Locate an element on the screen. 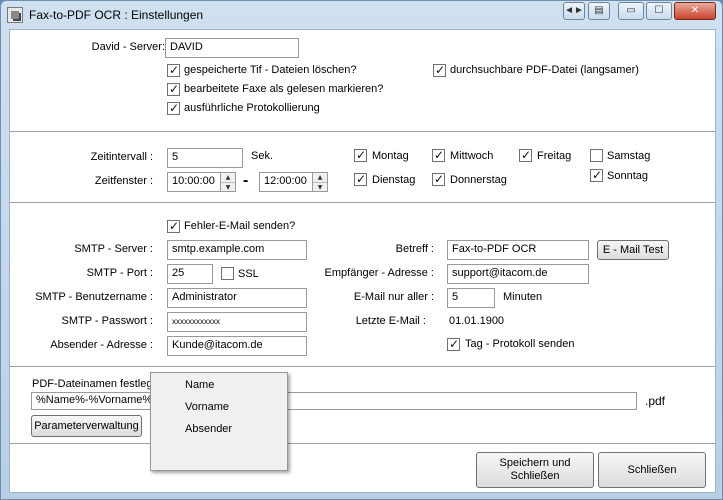  time-dash: - is located at coordinates (246, 180).